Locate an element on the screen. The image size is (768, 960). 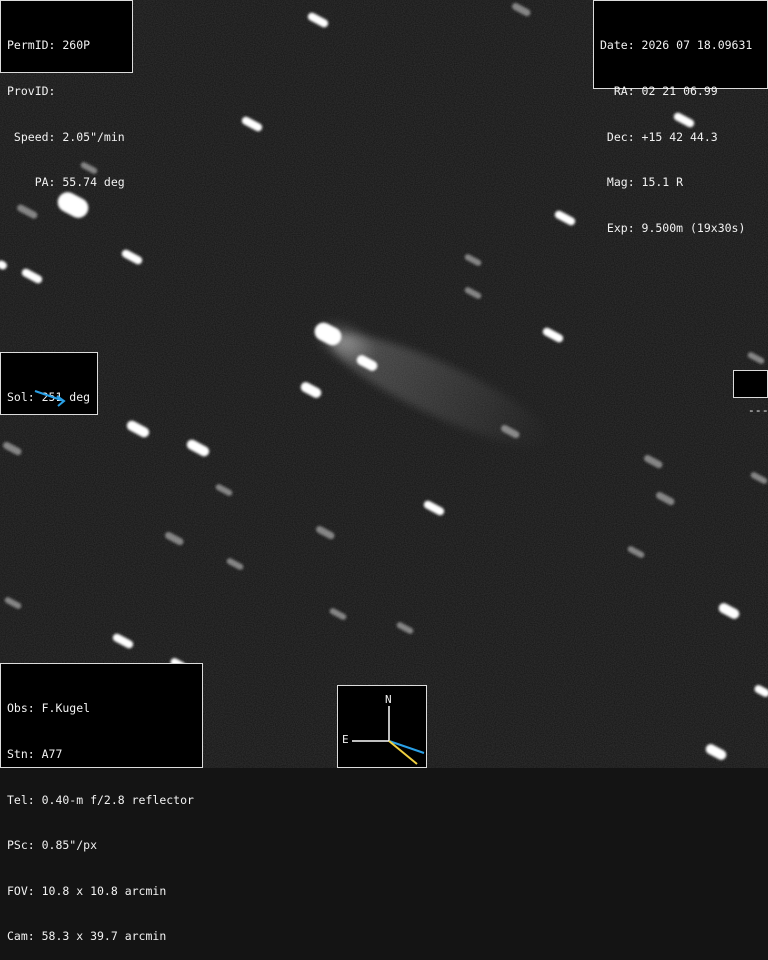
date-line: Date: 2026 07 18.09631 is located at coordinates (676, 45).